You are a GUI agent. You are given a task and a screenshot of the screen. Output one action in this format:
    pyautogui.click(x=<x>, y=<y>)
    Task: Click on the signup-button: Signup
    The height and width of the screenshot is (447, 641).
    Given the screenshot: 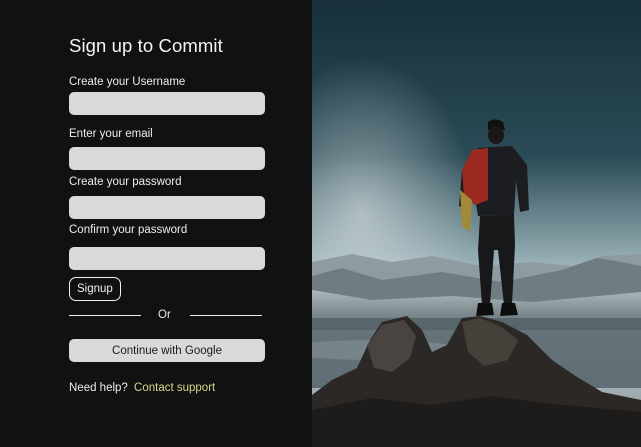 What is the action you would take?
    pyautogui.click(x=95, y=289)
    